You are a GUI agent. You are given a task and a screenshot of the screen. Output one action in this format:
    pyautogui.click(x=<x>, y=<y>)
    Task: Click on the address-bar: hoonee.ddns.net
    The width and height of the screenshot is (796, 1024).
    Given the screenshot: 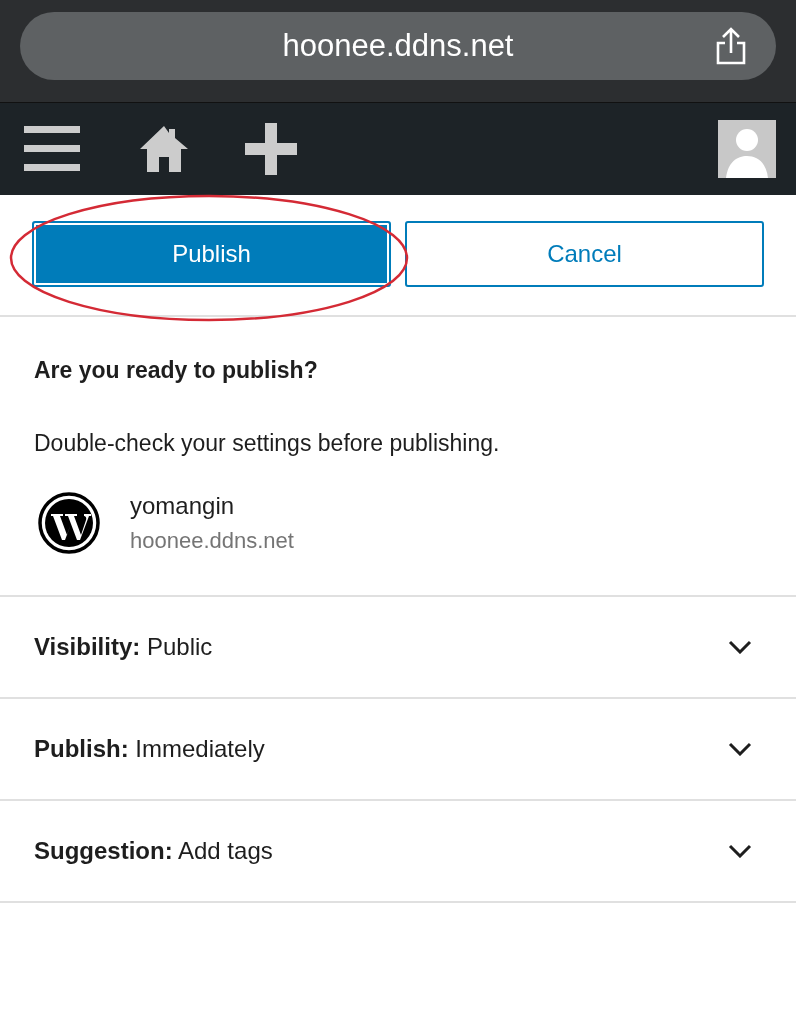 What is the action you would take?
    pyautogui.click(x=398, y=46)
    